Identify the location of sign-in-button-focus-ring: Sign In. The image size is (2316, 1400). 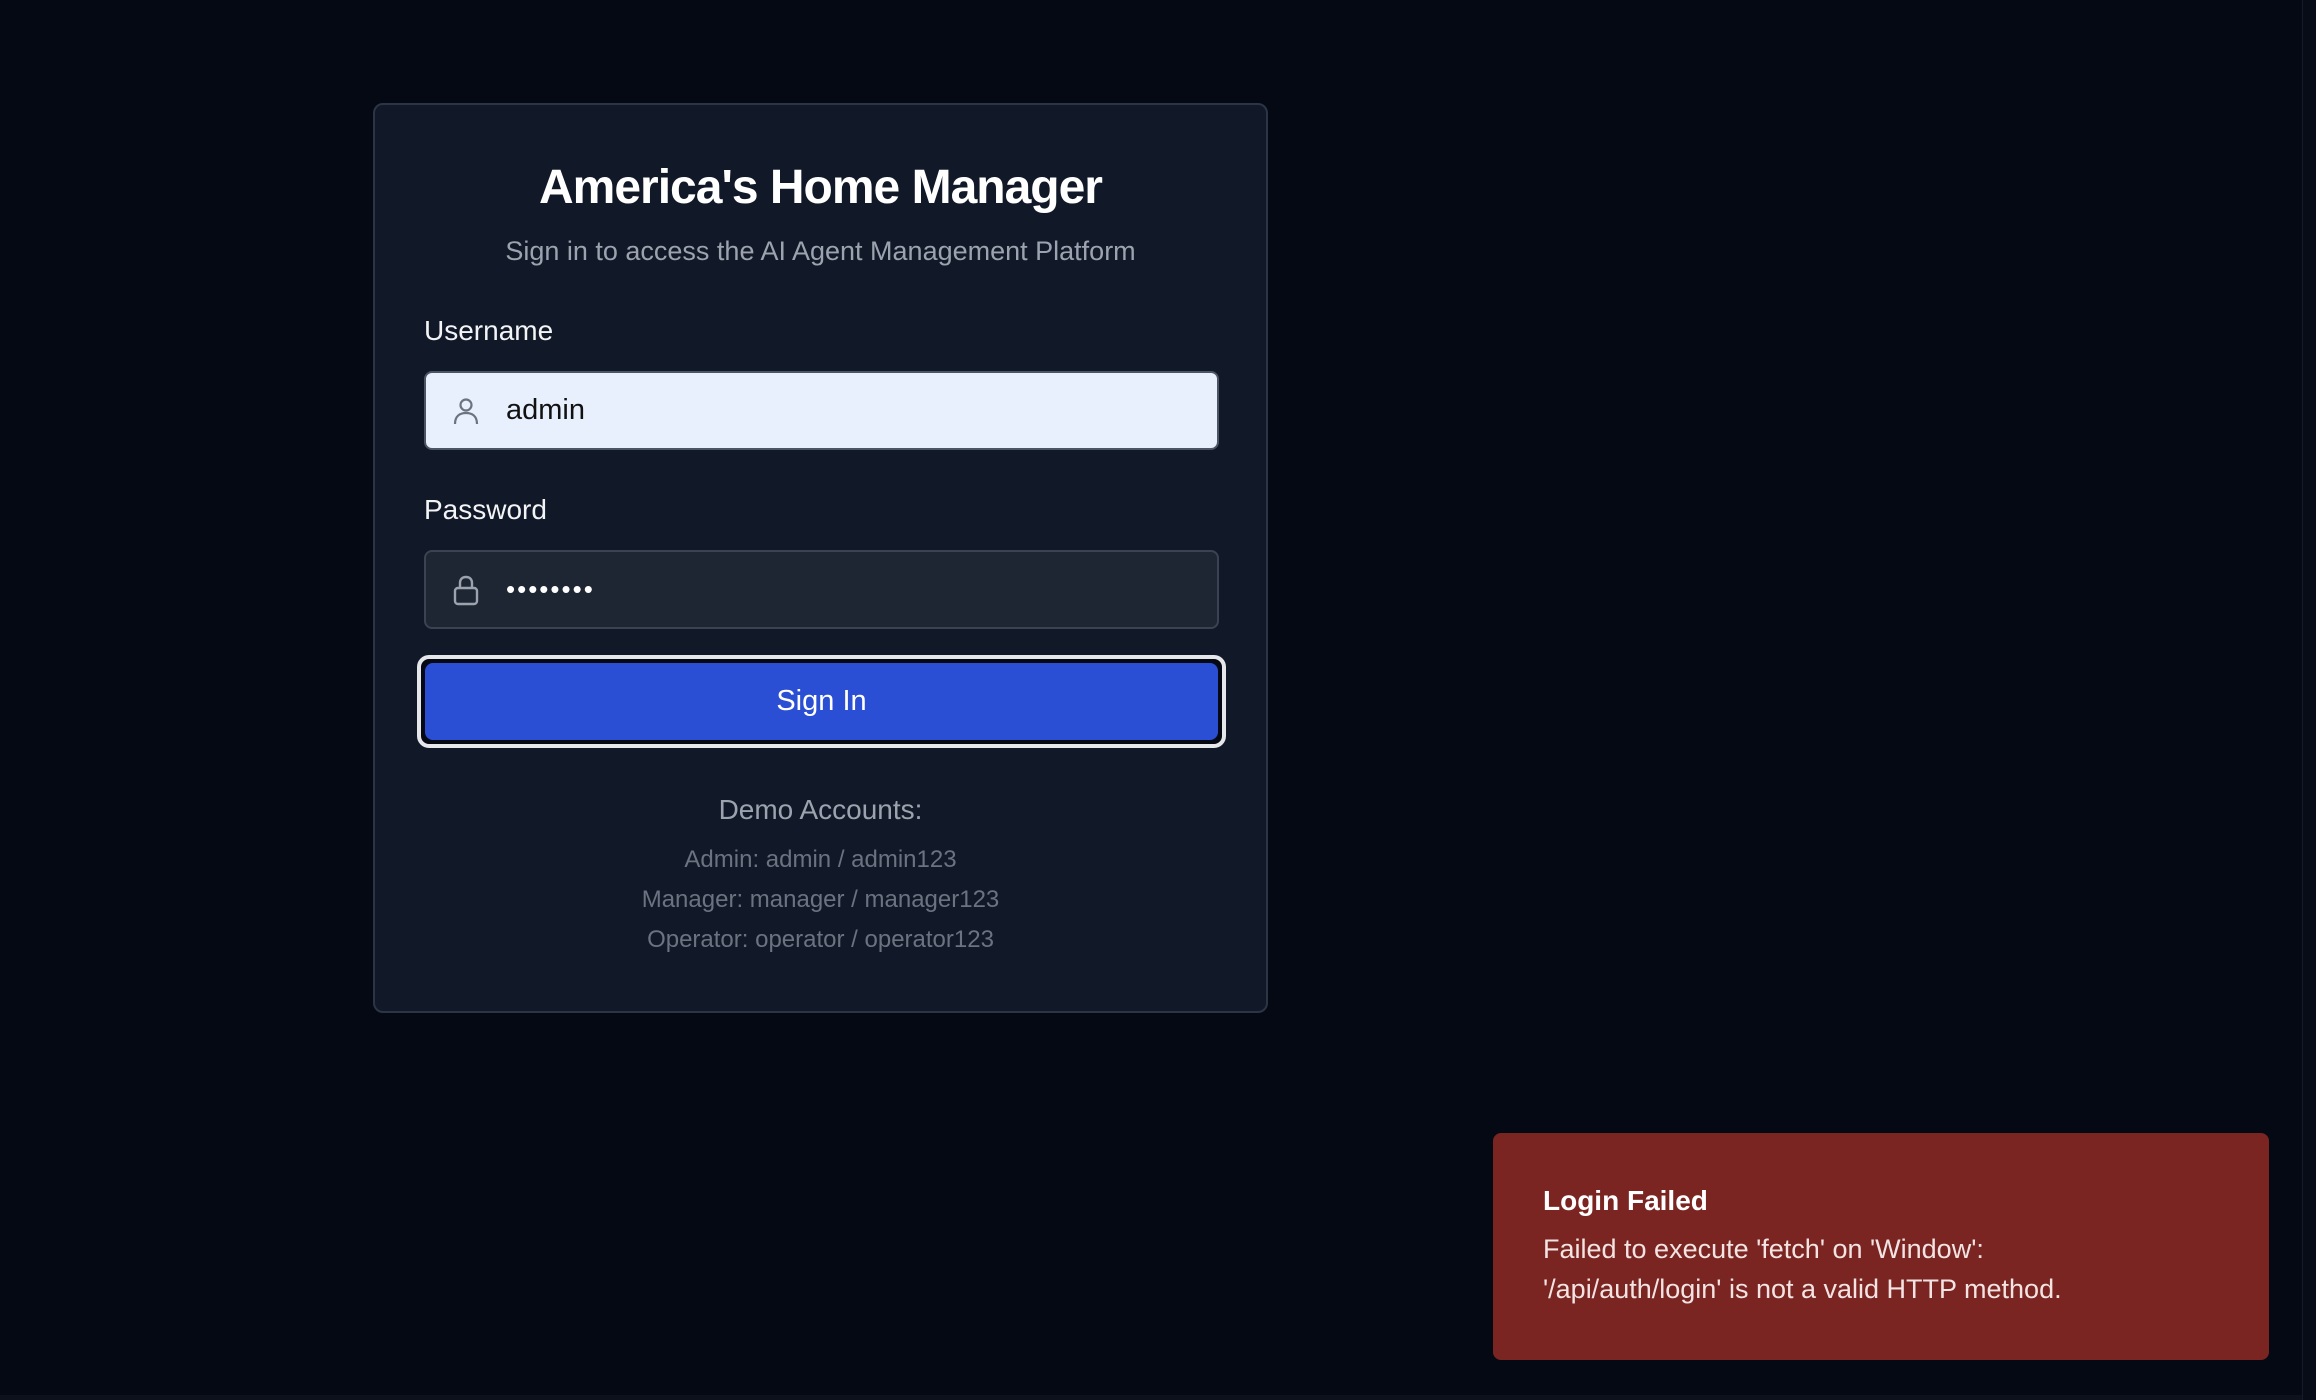
(821, 701).